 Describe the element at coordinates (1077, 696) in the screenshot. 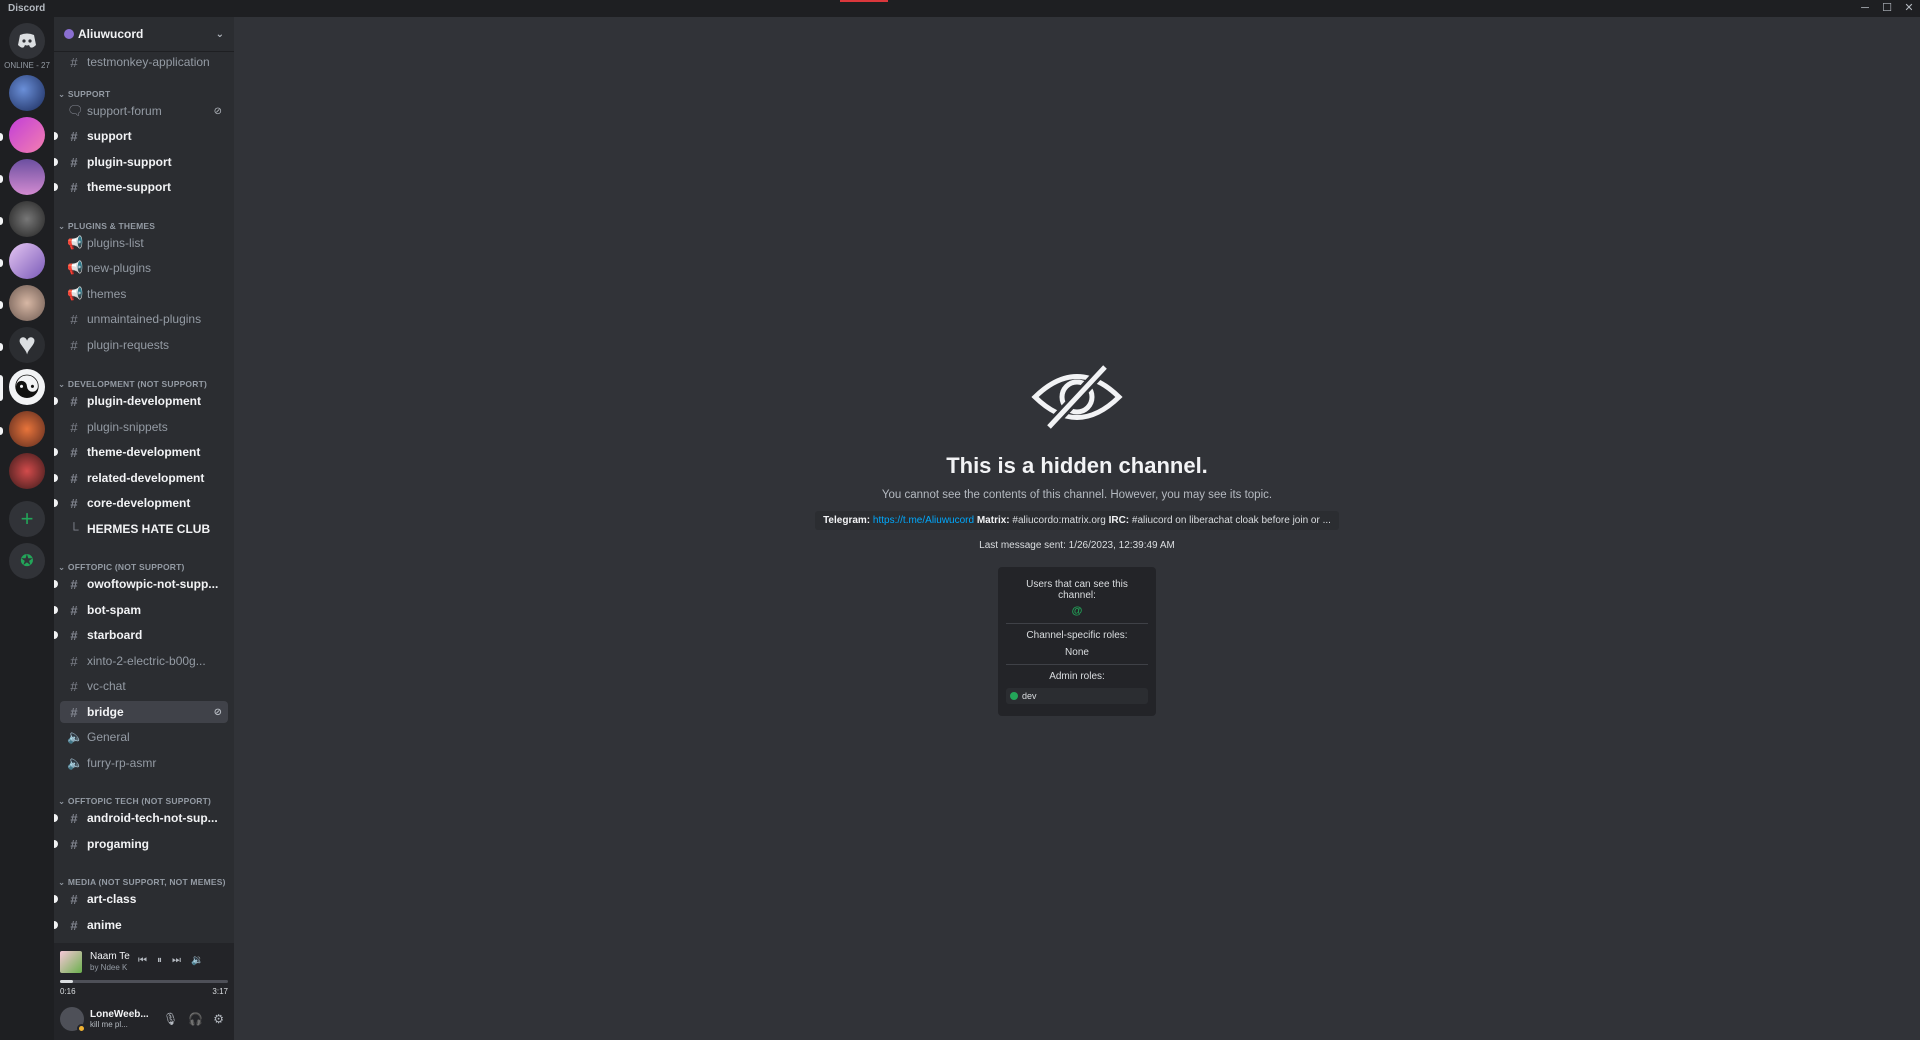

I see `role-pill: dev` at that location.